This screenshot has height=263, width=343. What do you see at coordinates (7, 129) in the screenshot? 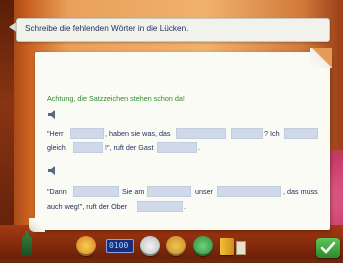
I see `left-shelf` at bounding box center [7, 129].